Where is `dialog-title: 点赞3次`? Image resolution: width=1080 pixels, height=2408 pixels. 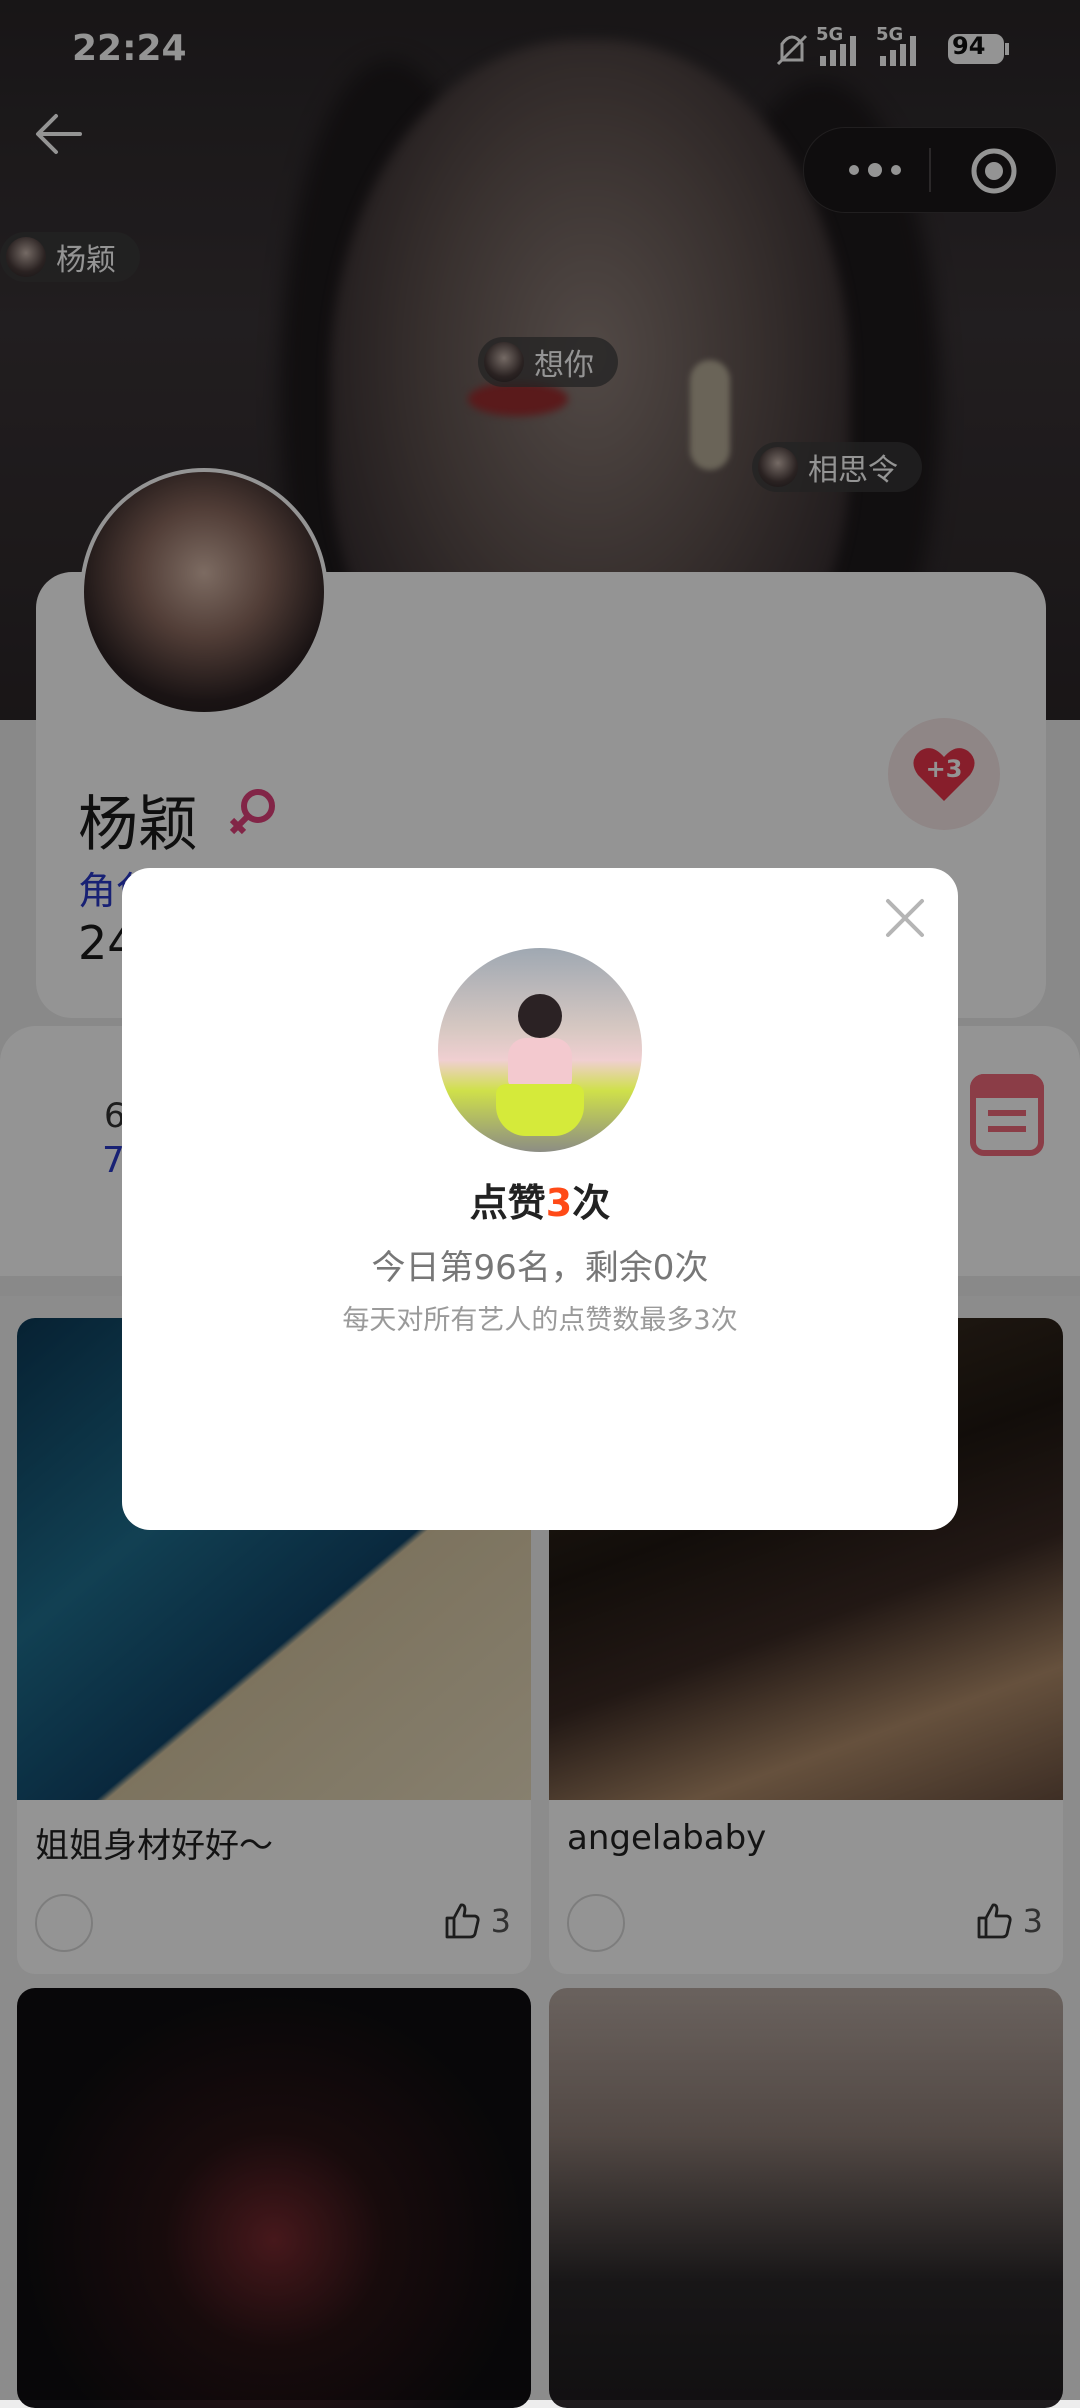 dialog-title: 点赞3次 is located at coordinates (540, 1199).